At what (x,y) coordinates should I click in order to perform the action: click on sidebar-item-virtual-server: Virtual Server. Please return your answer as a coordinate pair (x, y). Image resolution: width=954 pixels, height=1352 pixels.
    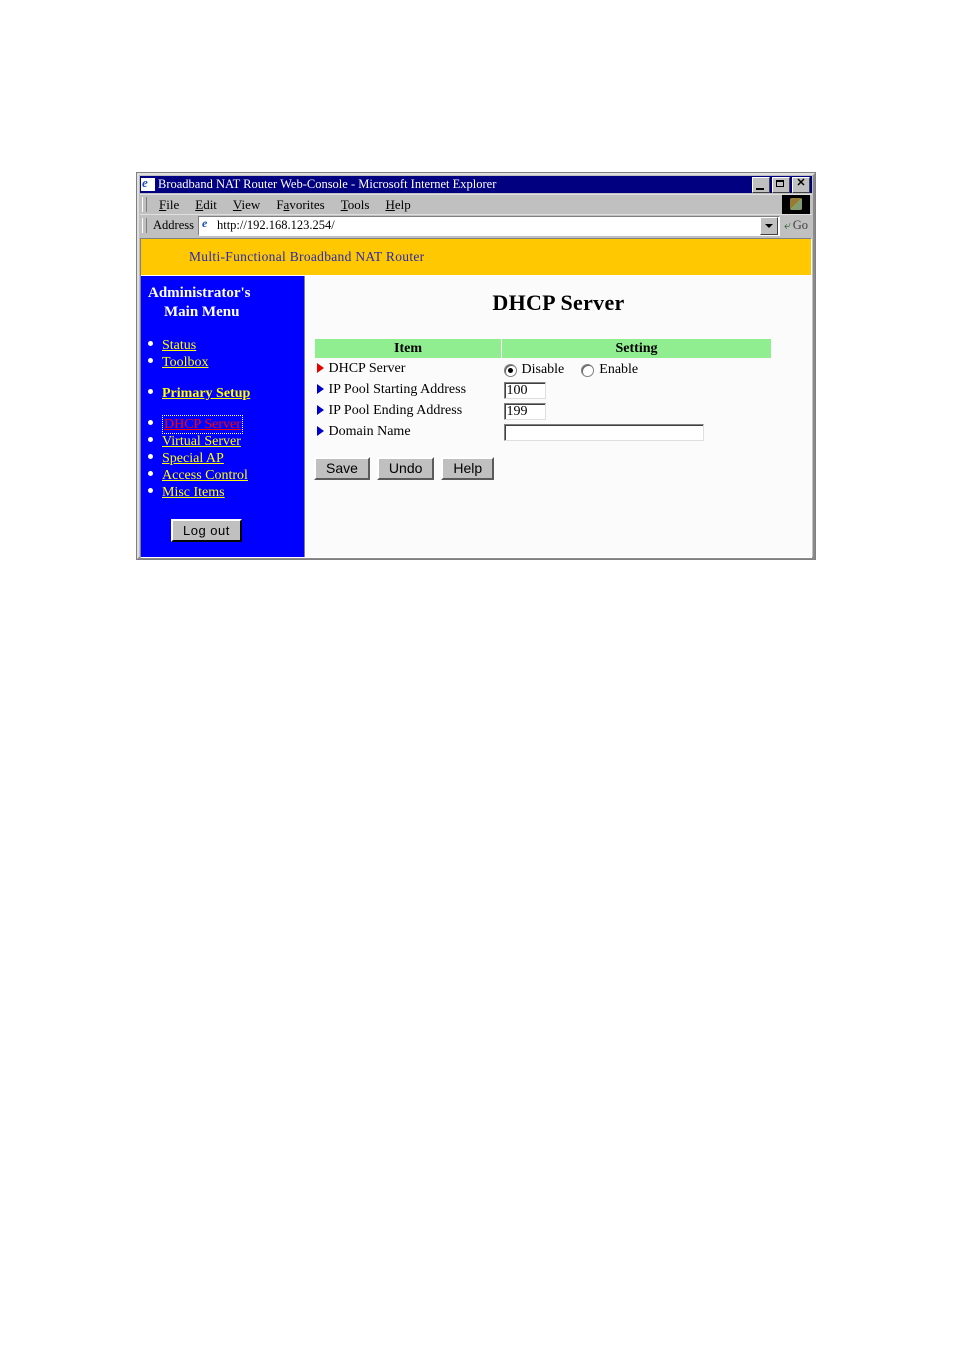
    Looking at the image, I should click on (222, 441).